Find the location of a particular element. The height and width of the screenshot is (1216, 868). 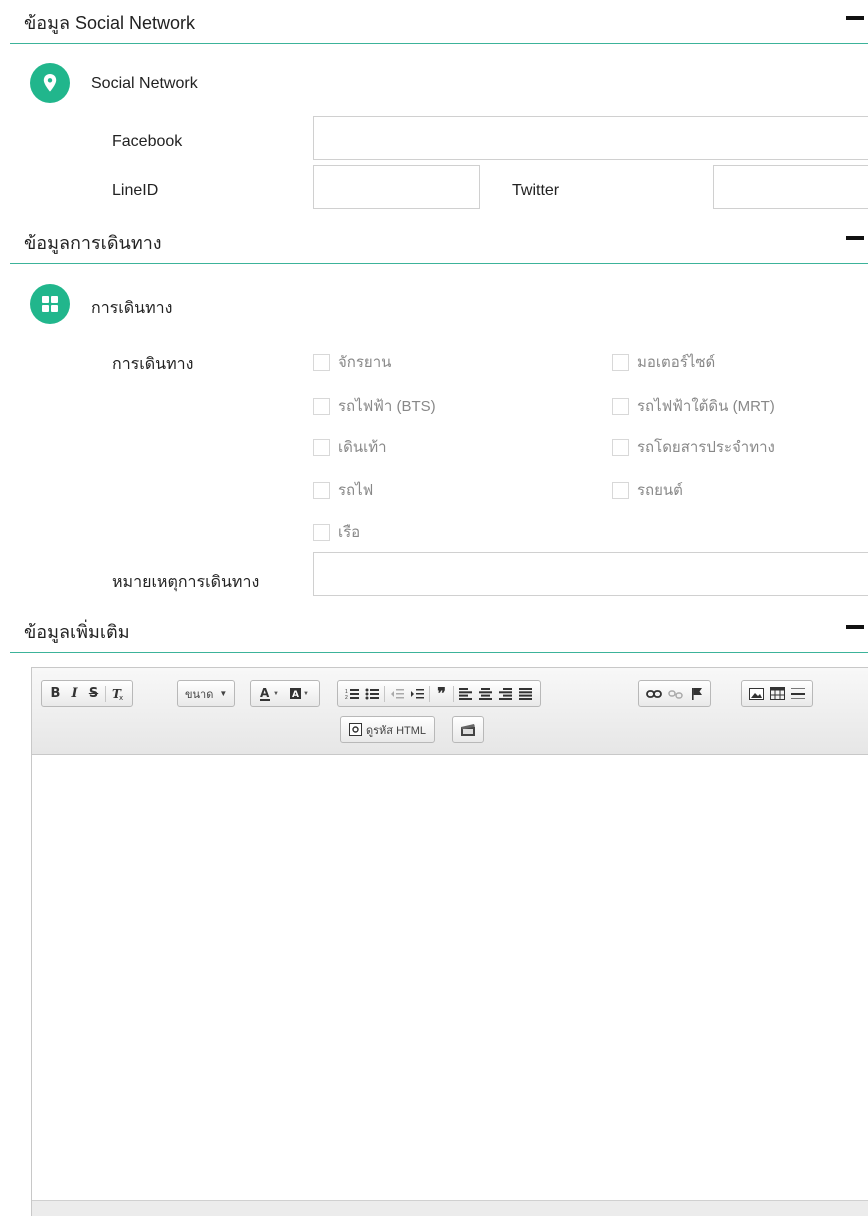

horizontal-rule-button is located at coordinates (798, 693).